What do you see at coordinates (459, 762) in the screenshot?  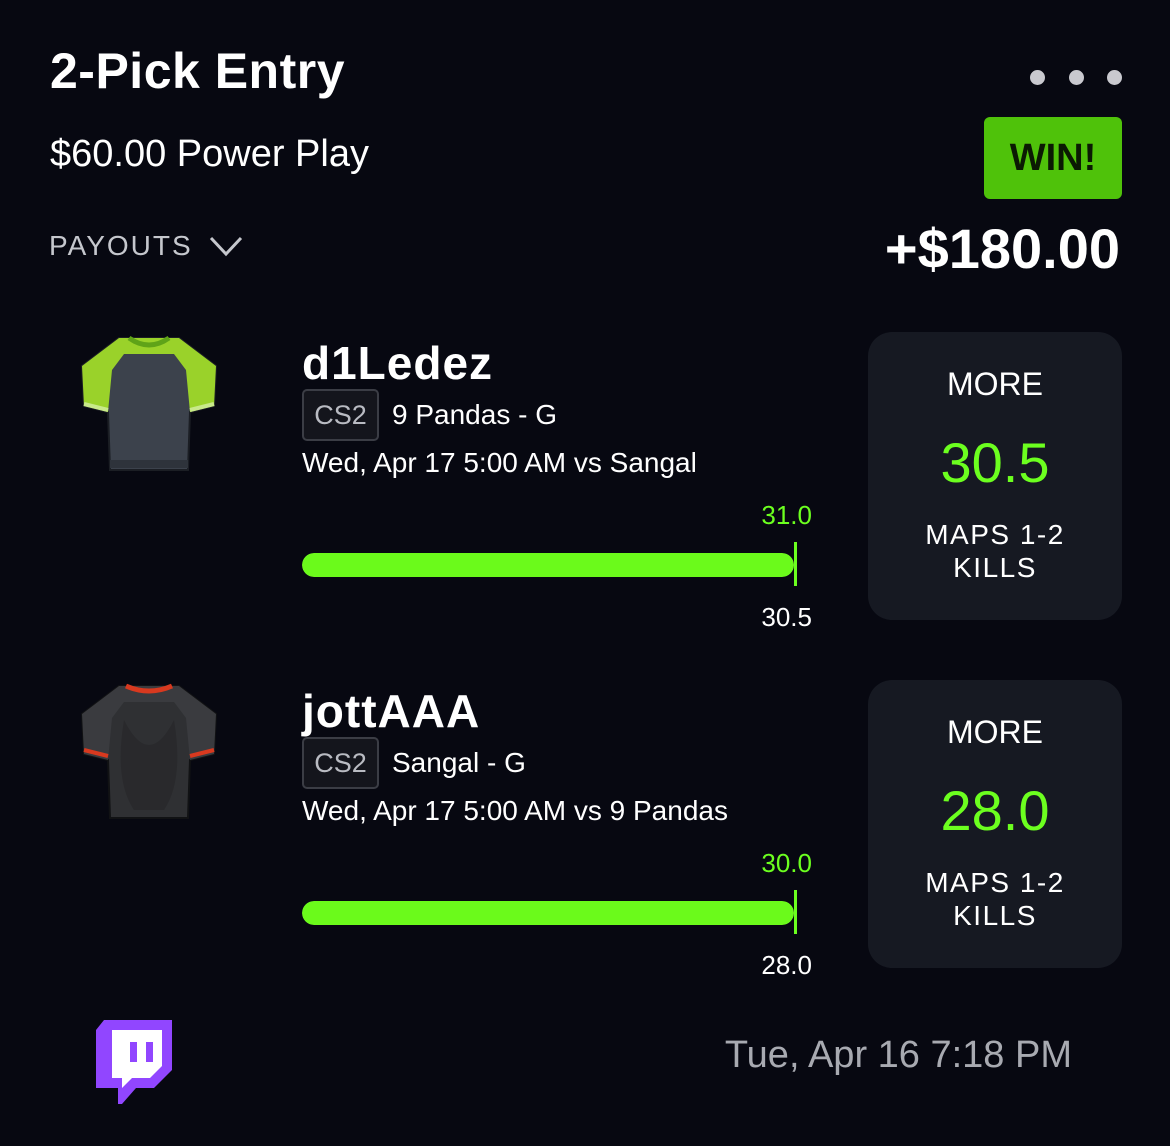 I see `team-position: Sangal - G` at bounding box center [459, 762].